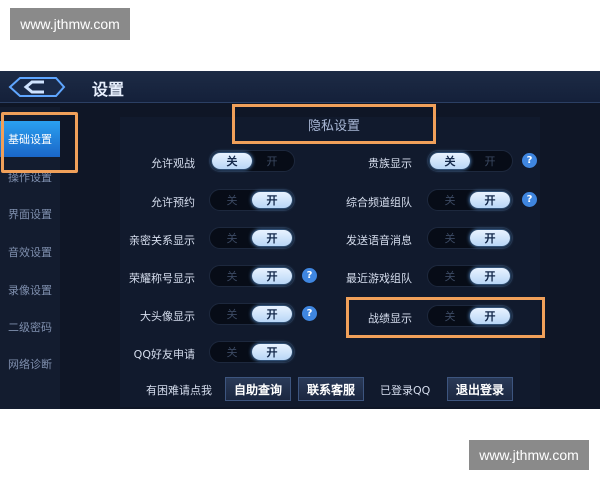  I want to click on self-service-button: 自助查询, so click(258, 389).